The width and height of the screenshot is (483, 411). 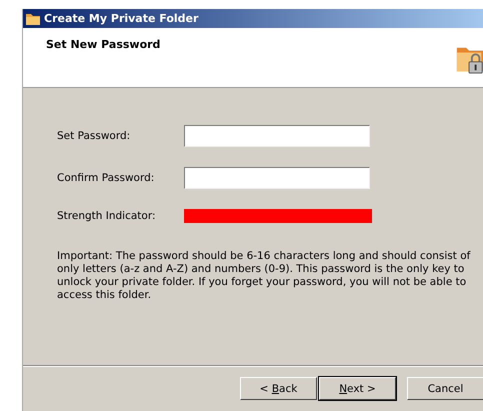 I want to click on field-label: Confirm Password:, so click(x=106, y=178).